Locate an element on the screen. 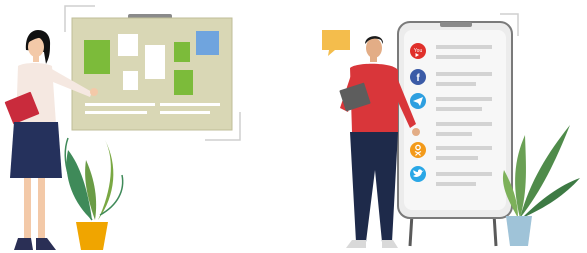 This screenshot has width=587, height=253. svg-text: You is located at coordinates (418, 51).